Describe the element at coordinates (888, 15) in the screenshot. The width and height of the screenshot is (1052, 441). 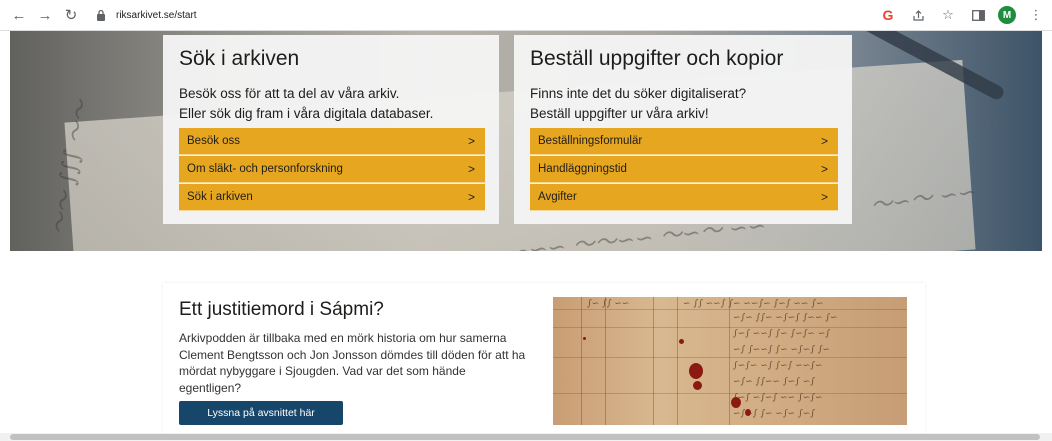
I see `google-icon: G` at that location.